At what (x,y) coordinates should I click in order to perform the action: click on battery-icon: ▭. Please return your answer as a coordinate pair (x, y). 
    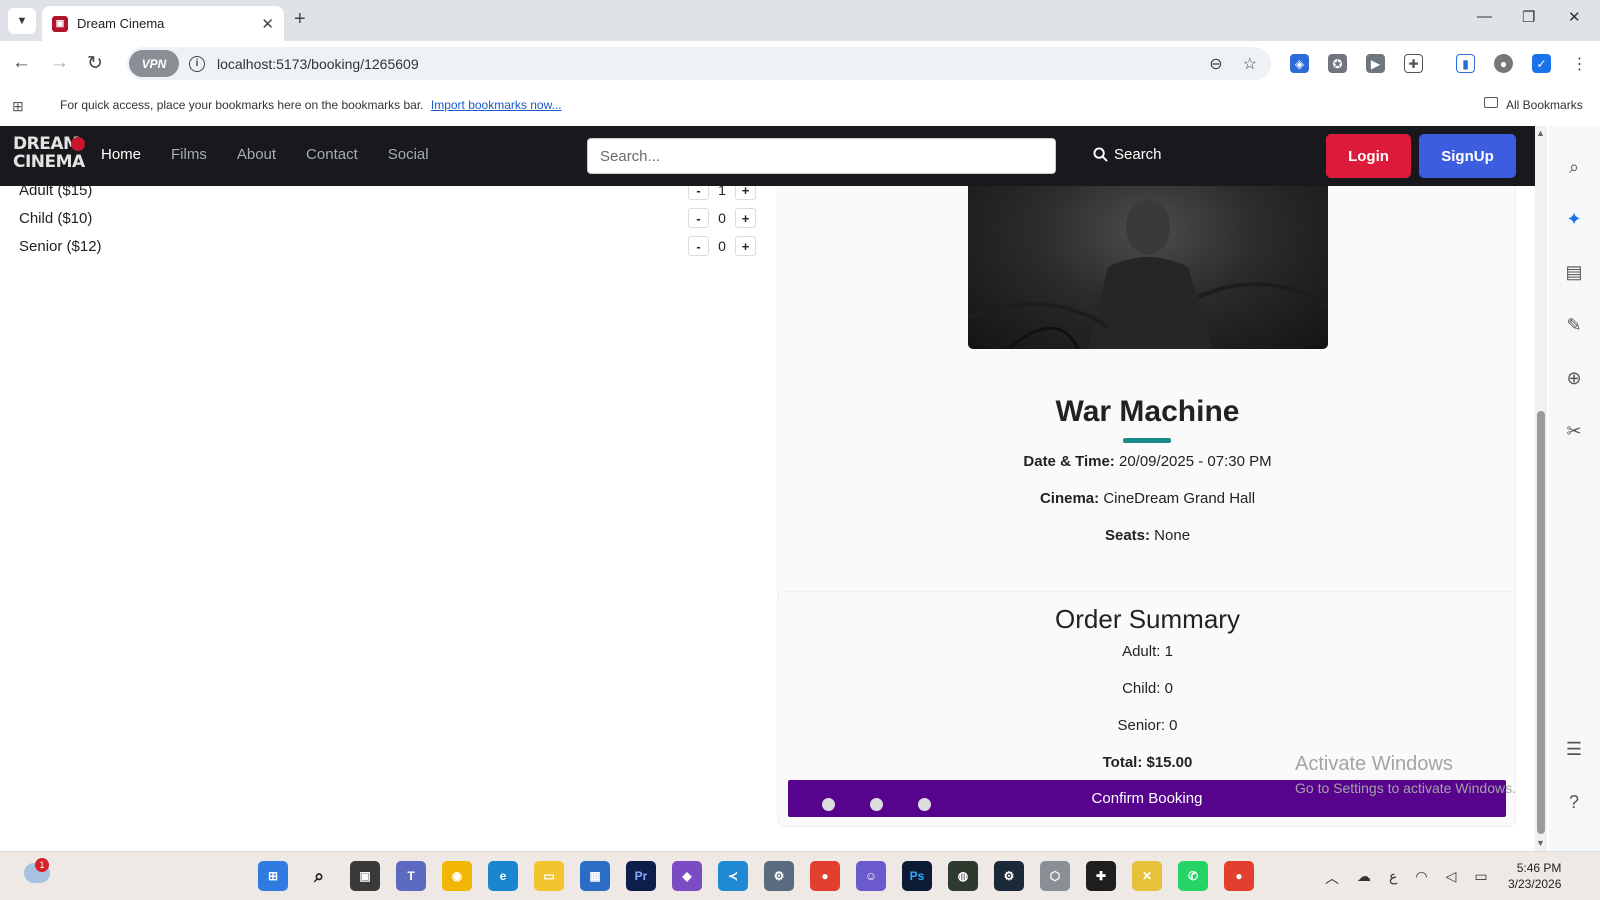
    Looking at the image, I should click on (1480, 878).